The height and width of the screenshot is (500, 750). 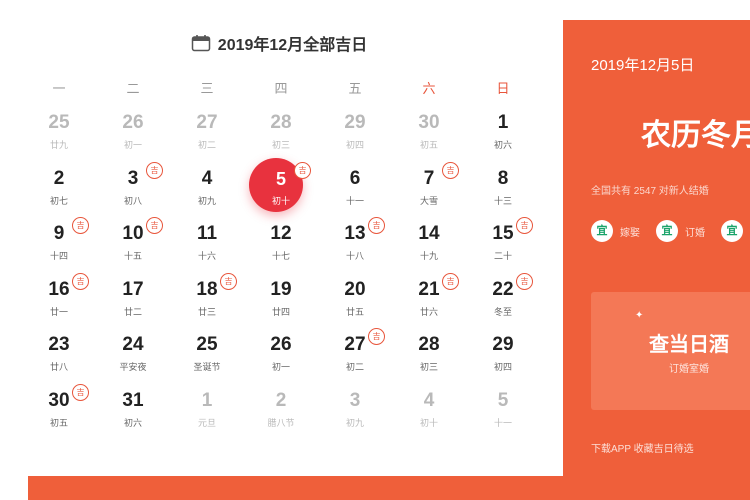 I want to click on day-cell: 14 十九, so click(x=429, y=247).